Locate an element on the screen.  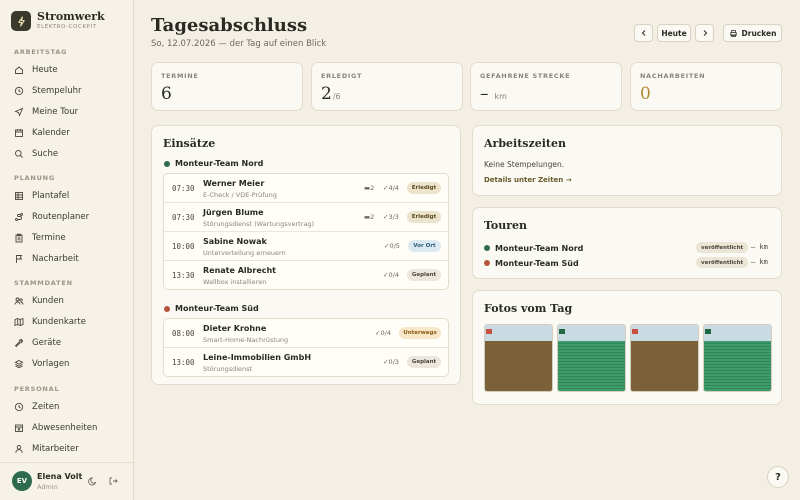
sidebar-item-nacharbeit: Nacharbeit is located at coordinates (46, 259).